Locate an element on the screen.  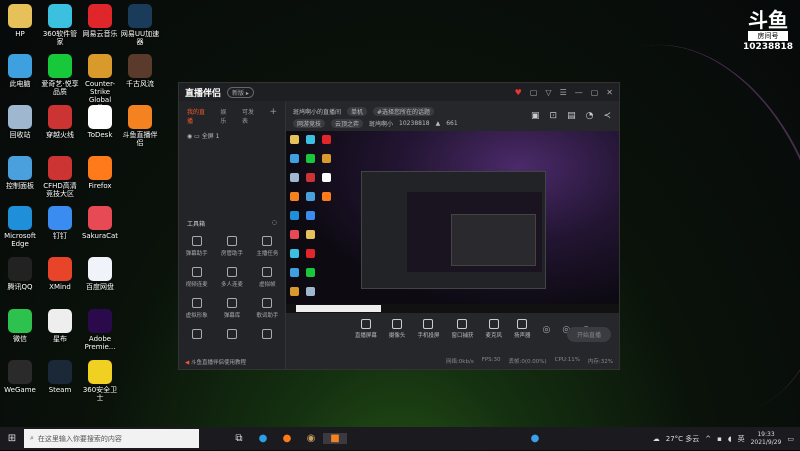
desktop-icon: 钉钉 is located at coordinates (60, 223).